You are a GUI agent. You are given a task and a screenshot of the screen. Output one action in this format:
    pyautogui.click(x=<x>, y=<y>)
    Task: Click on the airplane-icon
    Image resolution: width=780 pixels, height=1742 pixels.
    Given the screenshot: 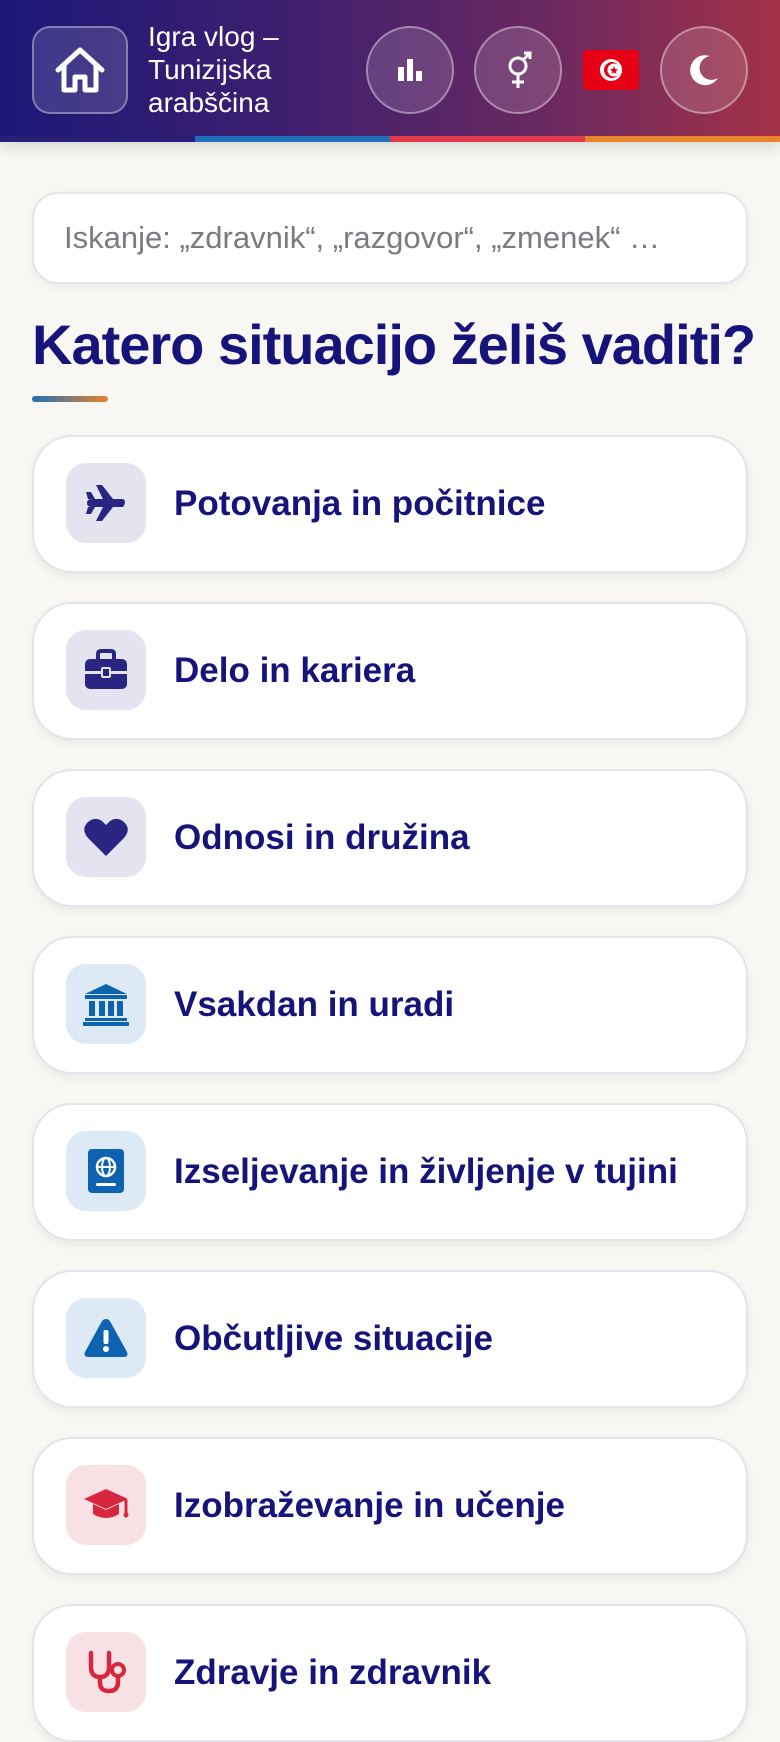 What is the action you would take?
    pyautogui.click(x=106, y=503)
    